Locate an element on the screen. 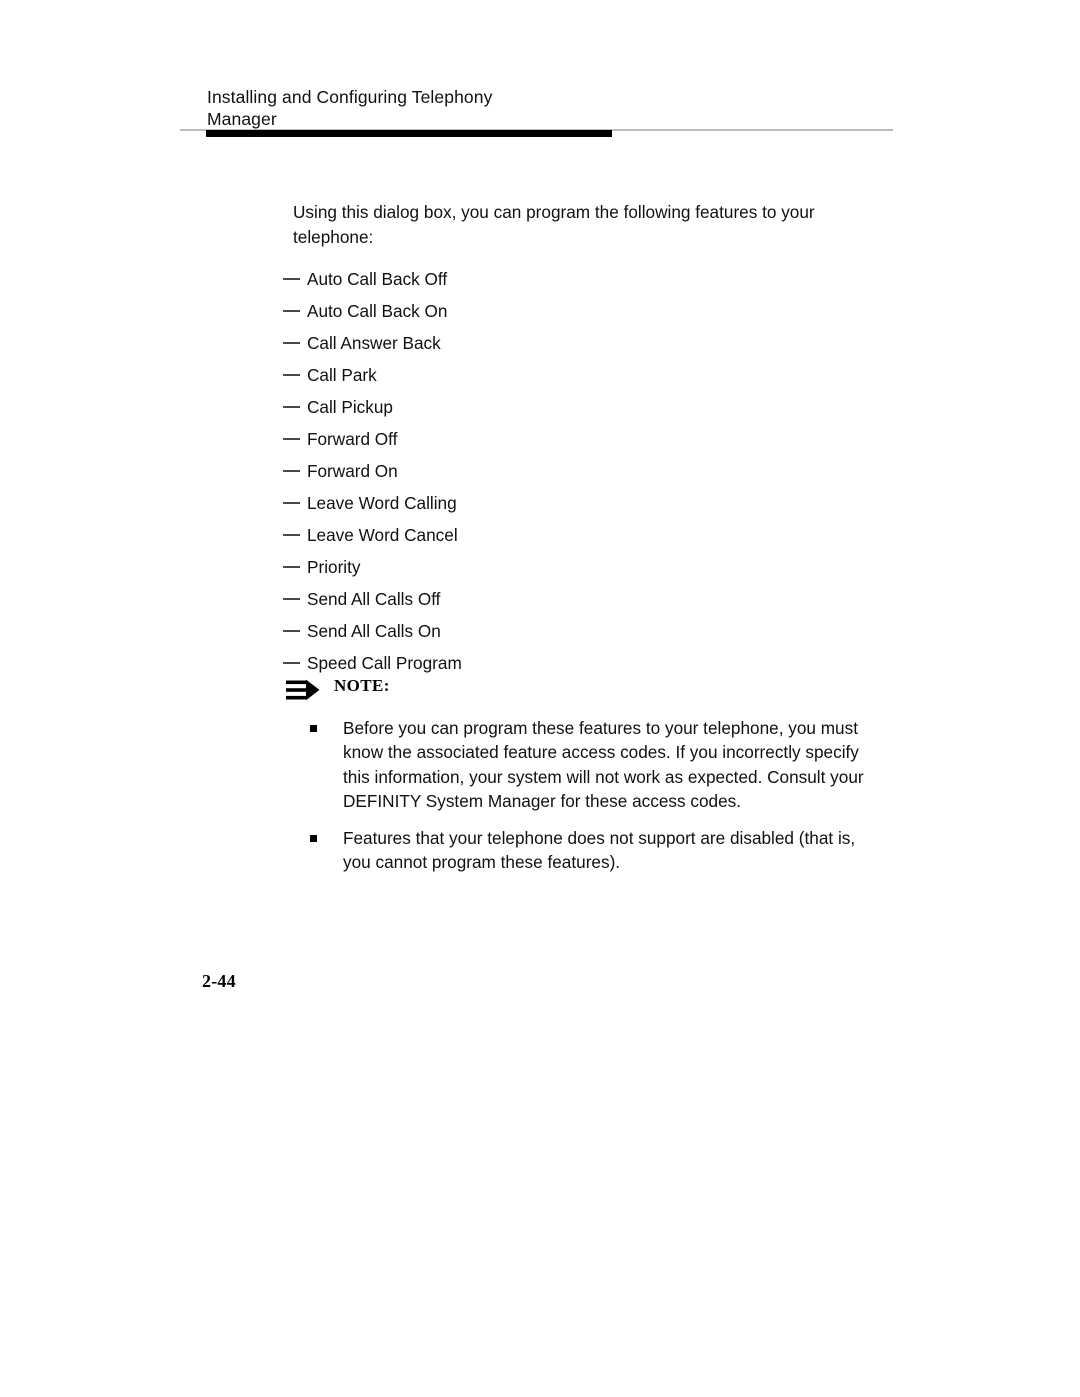 This screenshot has height=1397, width=1080. list-item: Send All Calls On is located at coordinates (583, 631).